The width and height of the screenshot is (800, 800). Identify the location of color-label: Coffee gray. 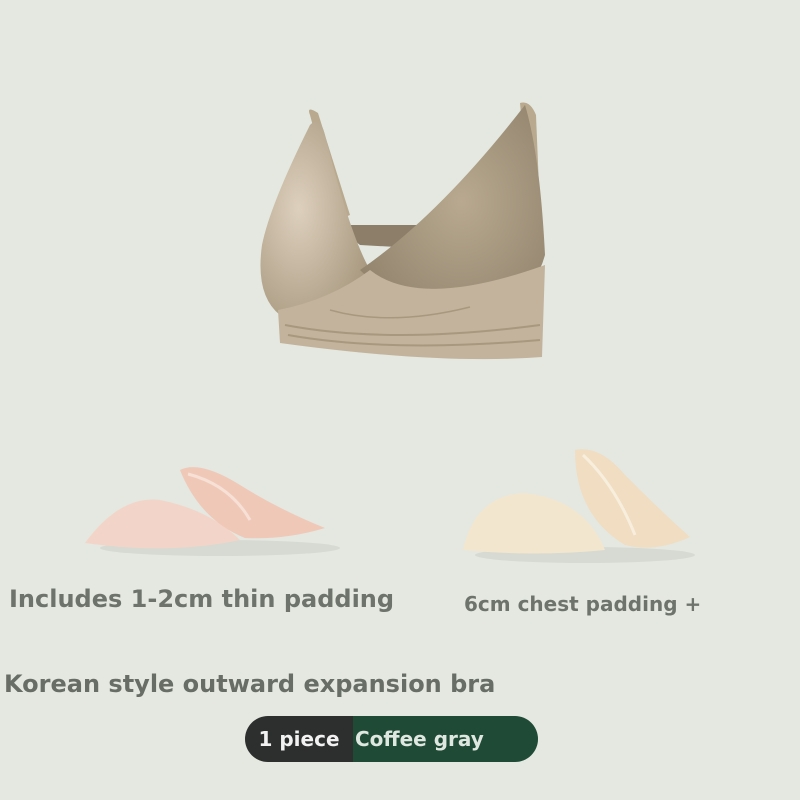
(445, 739).